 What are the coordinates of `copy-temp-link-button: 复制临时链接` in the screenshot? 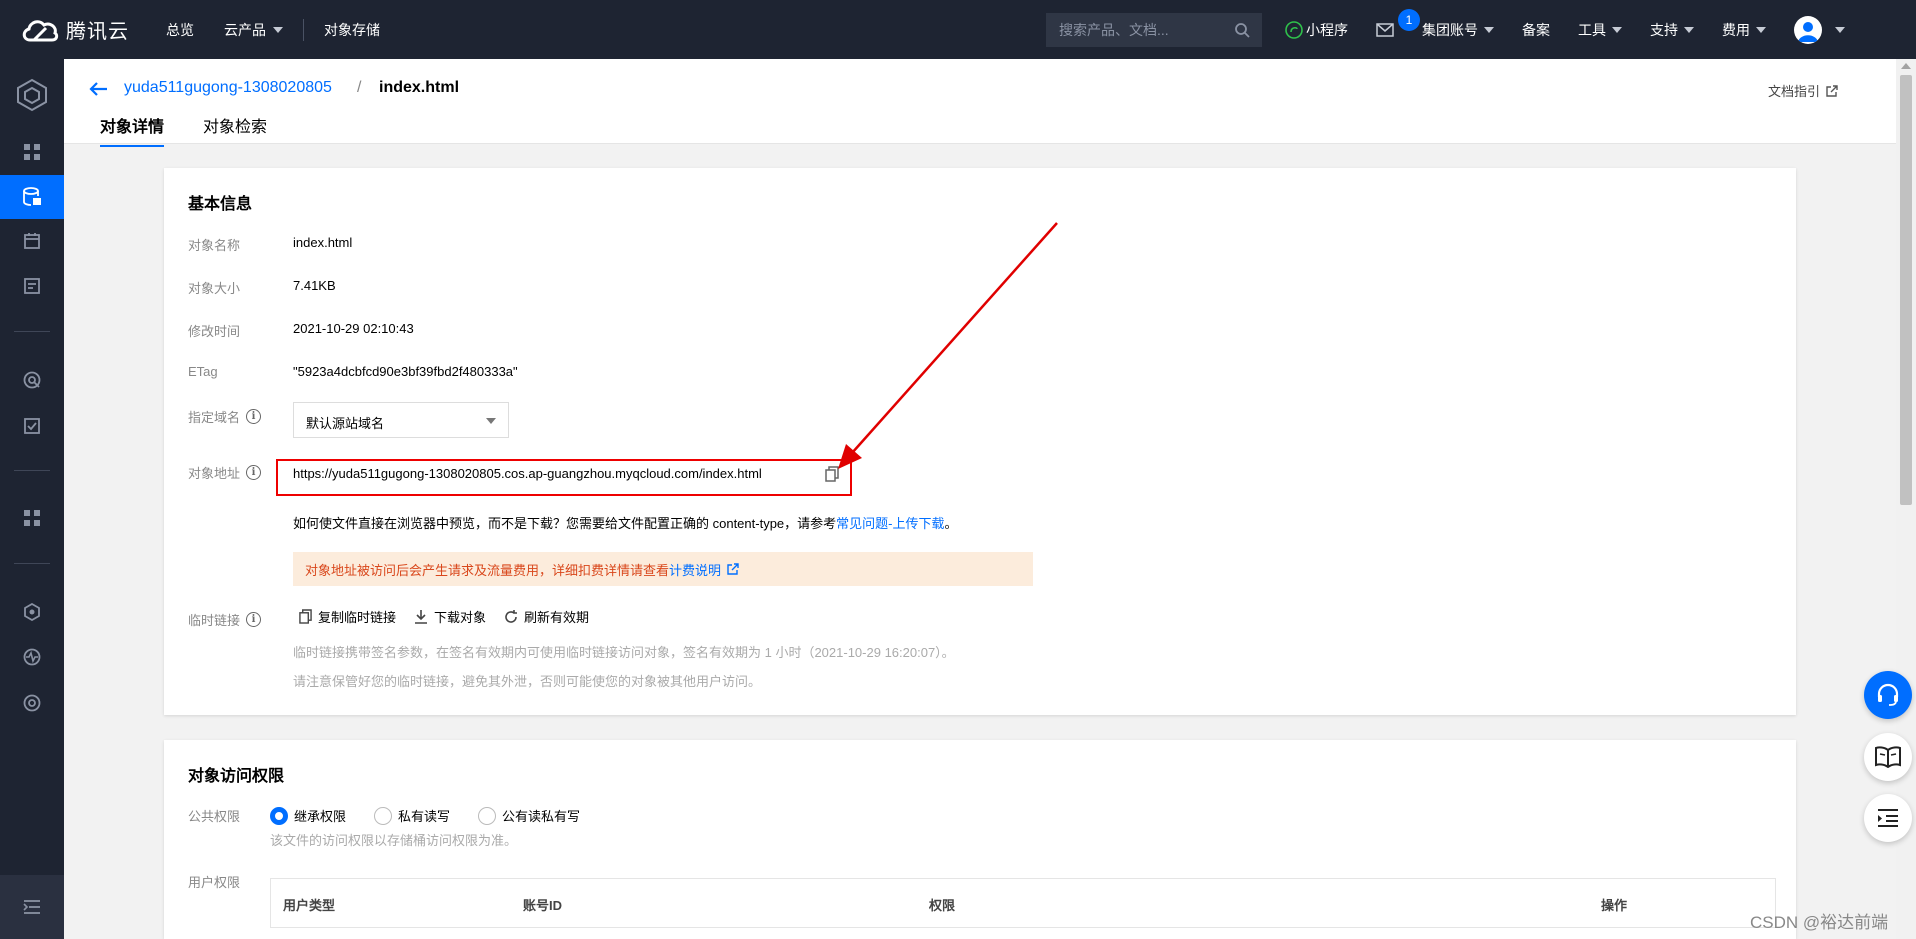 It's located at (347, 616).